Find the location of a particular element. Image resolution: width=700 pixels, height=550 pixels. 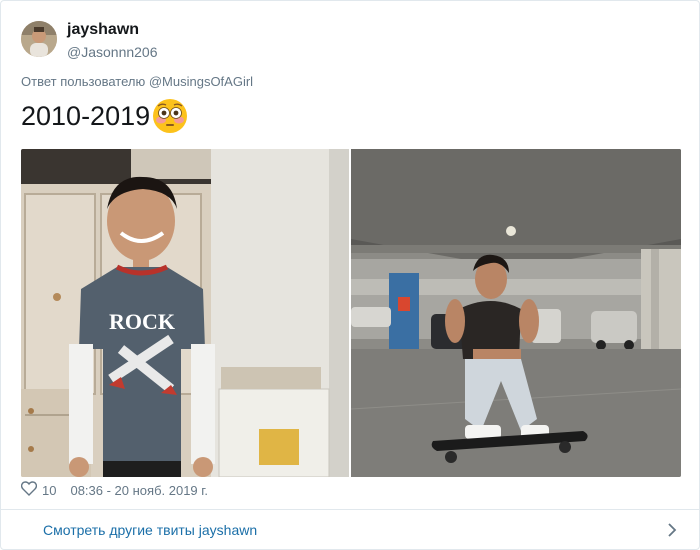

flushed-face-emoji-icon is located at coordinates (170, 116).